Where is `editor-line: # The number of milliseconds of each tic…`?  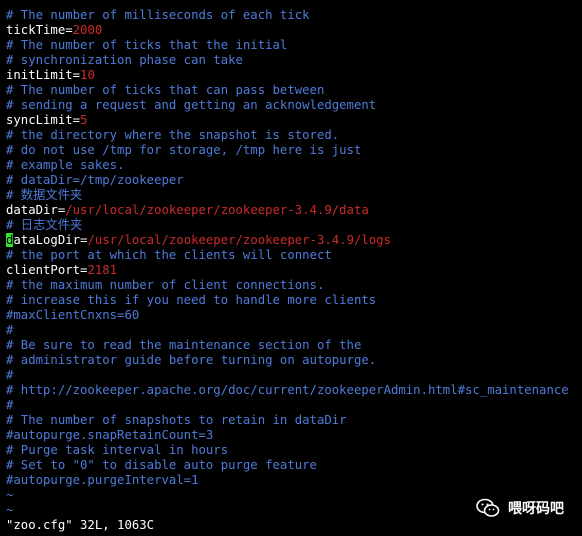
editor-line: # The number of milliseconds of each tic… is located at coordinates (294, 15).